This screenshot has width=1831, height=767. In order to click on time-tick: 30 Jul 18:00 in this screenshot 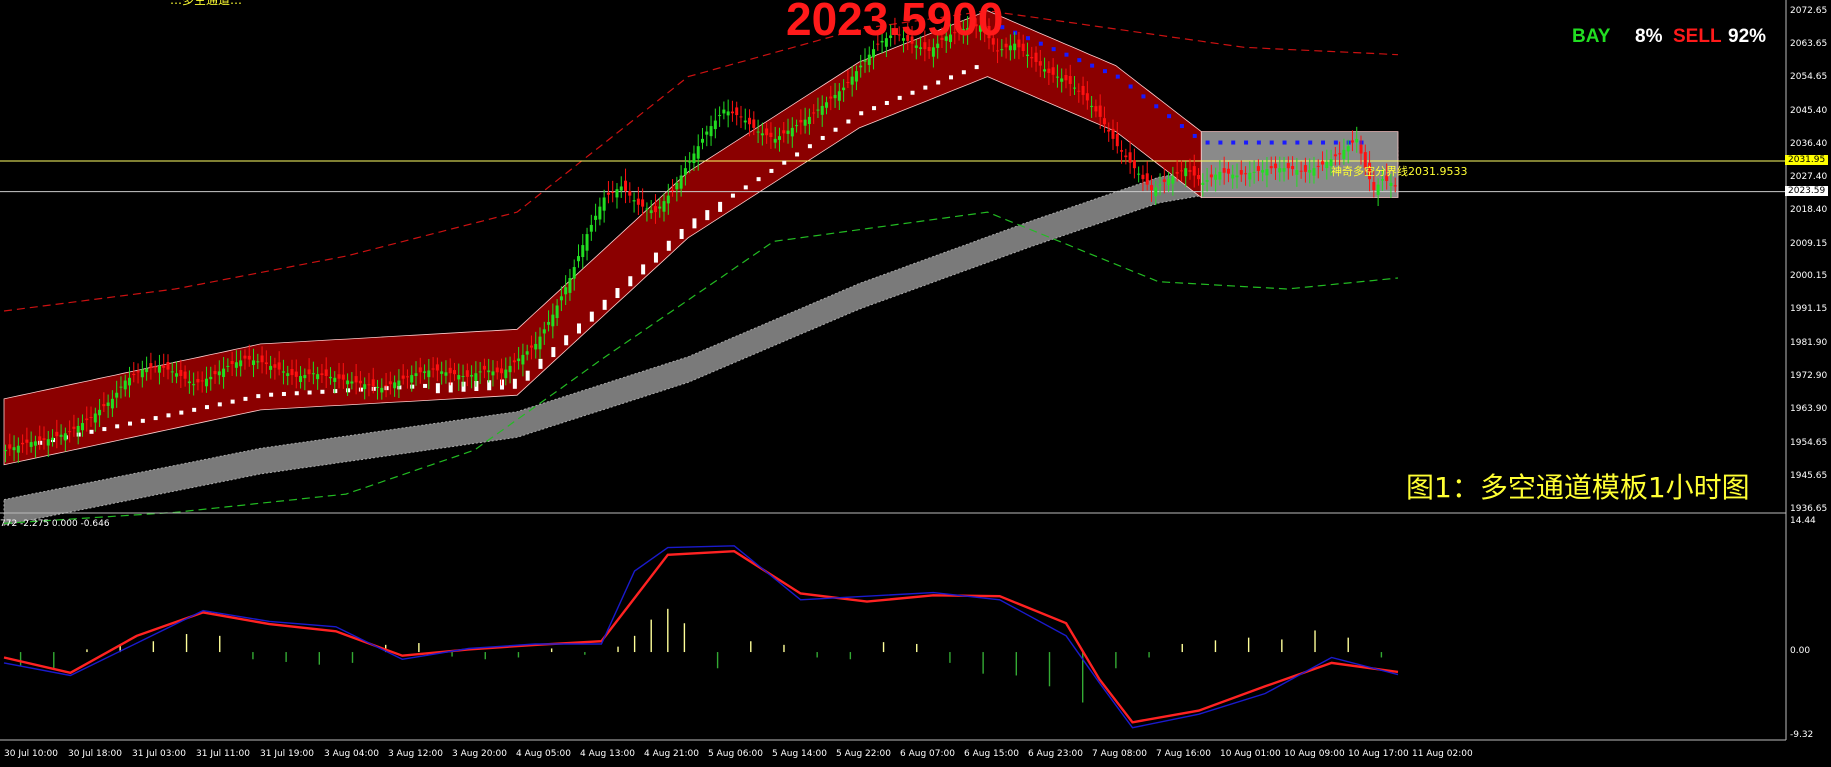, I will do `click(95, 754)`.